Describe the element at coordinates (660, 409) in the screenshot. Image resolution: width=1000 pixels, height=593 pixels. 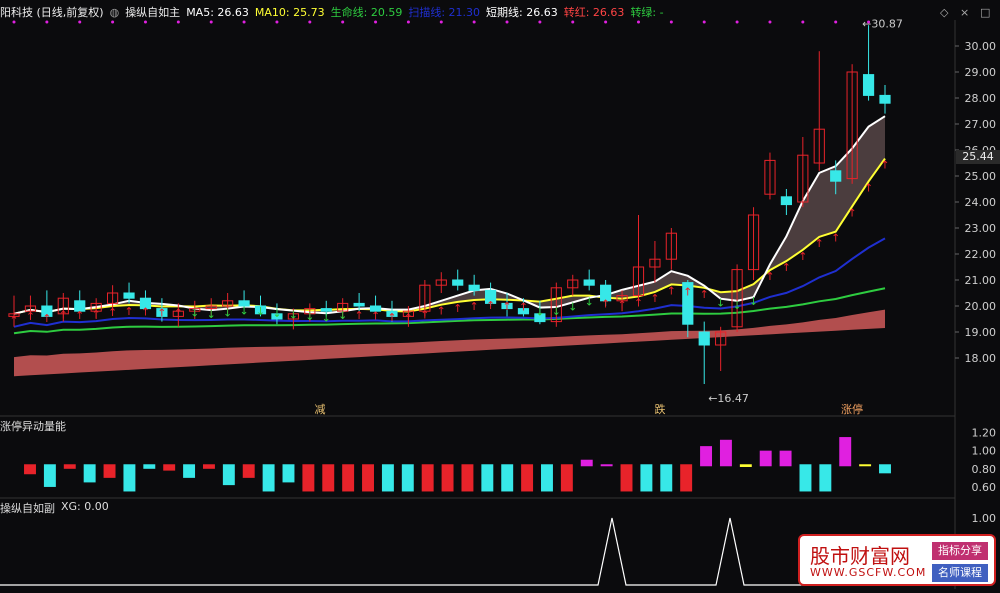
I see `signal-label: 跌` at that location.